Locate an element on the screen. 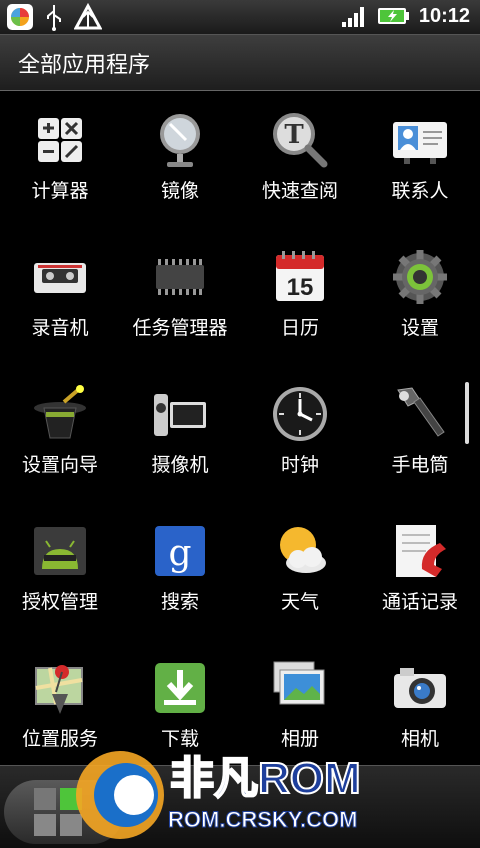 This screenshot has width=480, height=848. app-calendar: 15 日历 is located at coordinates (300, 302).